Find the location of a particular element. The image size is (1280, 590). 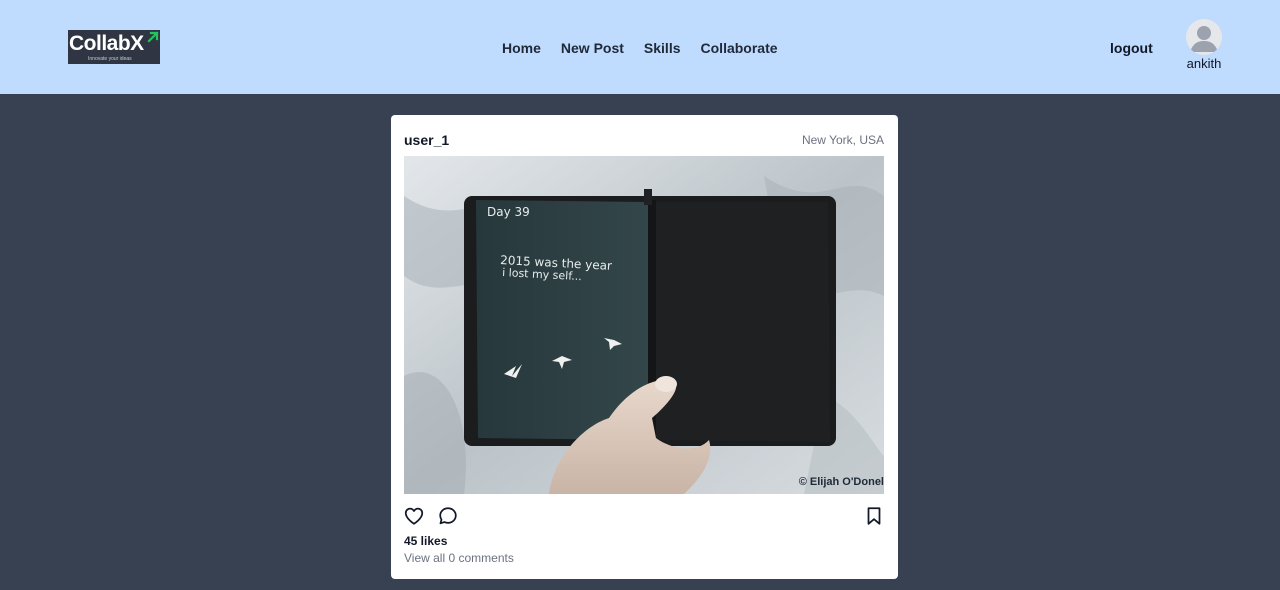

collabx-logo: CollabX Innovate your ideas is located at coordinates (114, 47).